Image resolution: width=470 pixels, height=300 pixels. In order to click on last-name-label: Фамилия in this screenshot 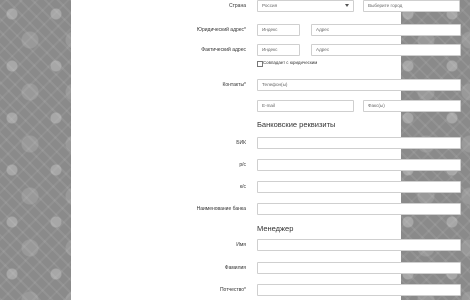, I will do `click(235, 268)`.